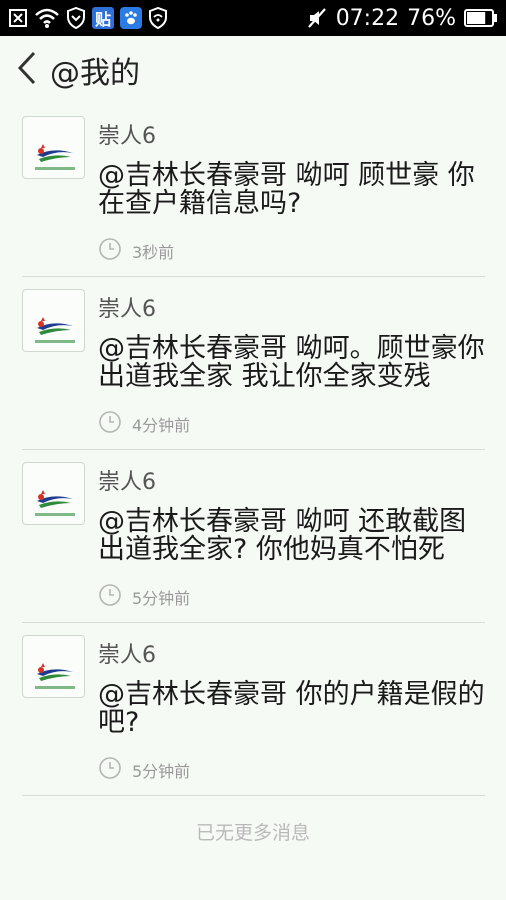 The width and height of the screenshot is (506, 900). I want to click on timestamp-text: 4分钟前, so click(161, 425).